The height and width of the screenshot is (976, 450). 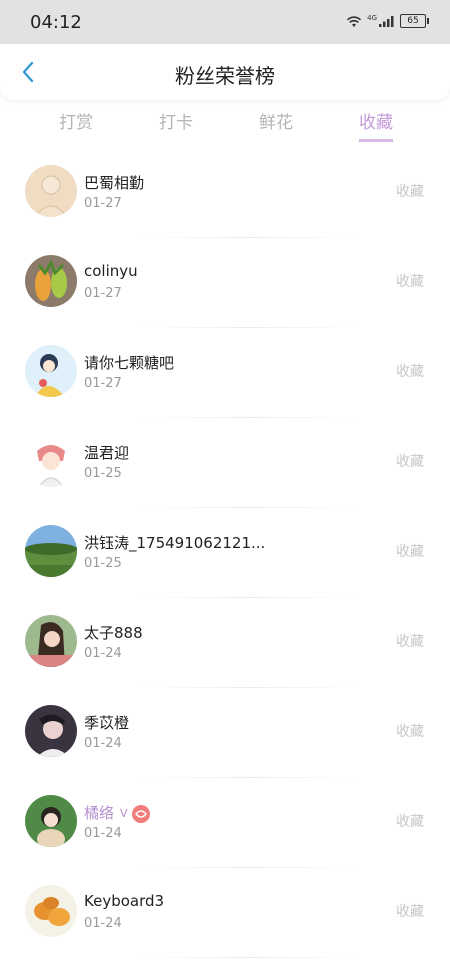 I want to click on gift-badge-icon, so click(x=140, y=813).